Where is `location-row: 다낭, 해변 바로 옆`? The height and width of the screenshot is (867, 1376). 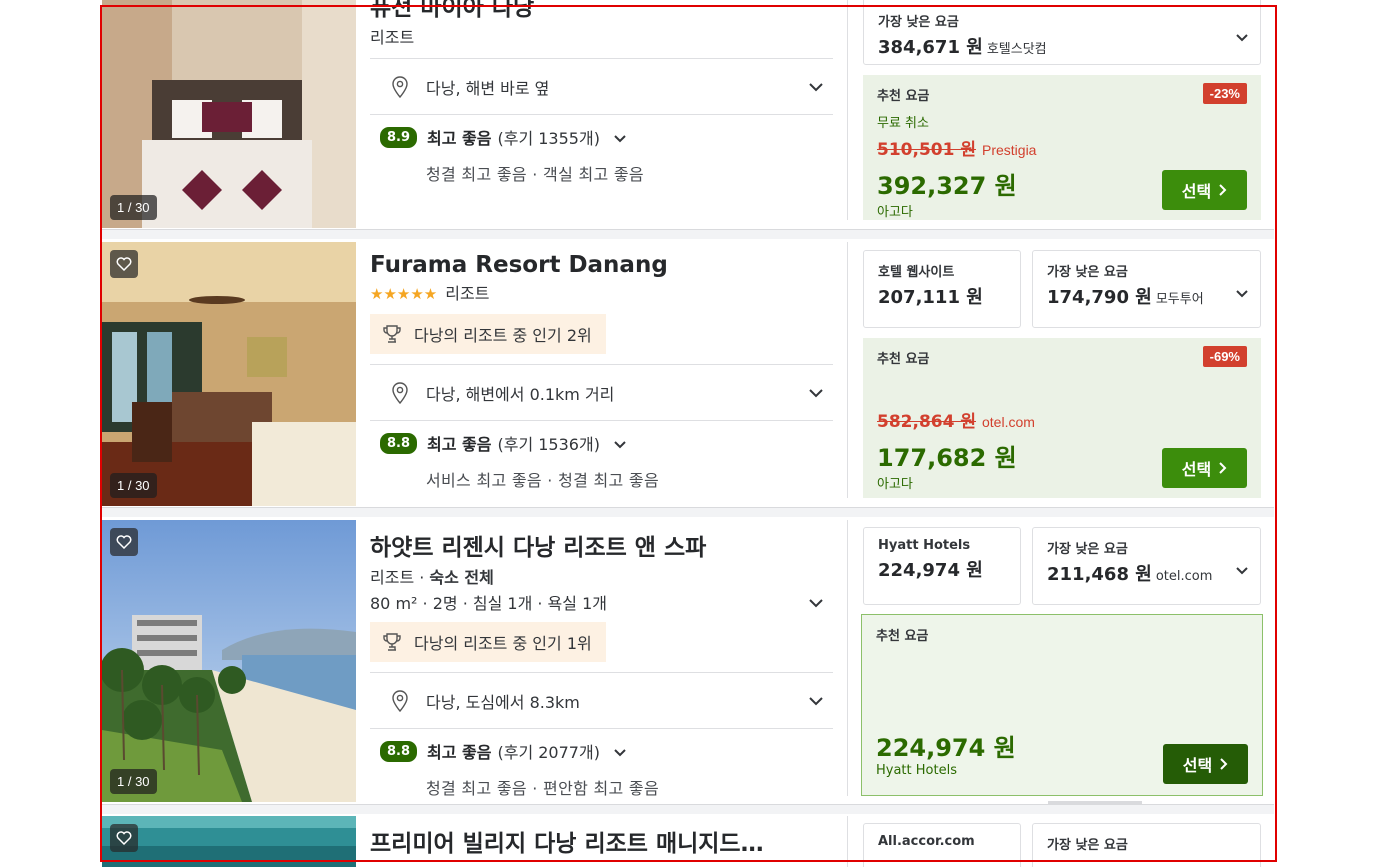
location-row: 다낭, 해변 바로 옆 is located at coordinates (601, 86).